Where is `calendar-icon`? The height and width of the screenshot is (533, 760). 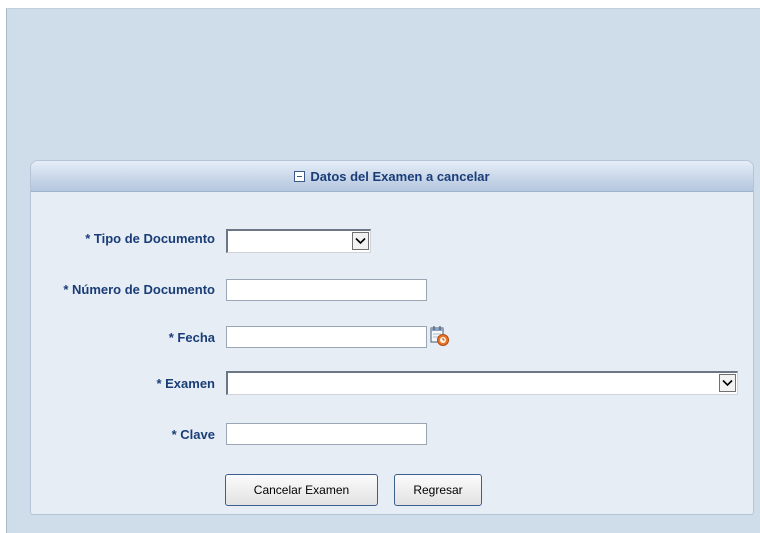
calendar-icon is located at coordinates (440, 336).